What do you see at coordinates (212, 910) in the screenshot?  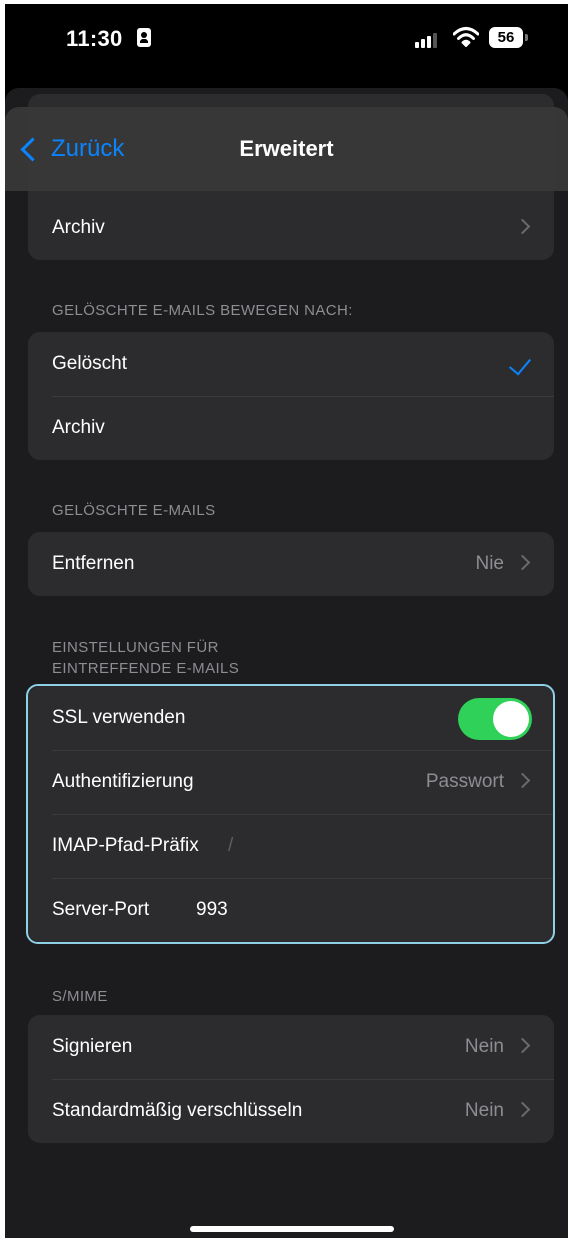 I see `server-port-input: 993` at bounding box center [212, 910].